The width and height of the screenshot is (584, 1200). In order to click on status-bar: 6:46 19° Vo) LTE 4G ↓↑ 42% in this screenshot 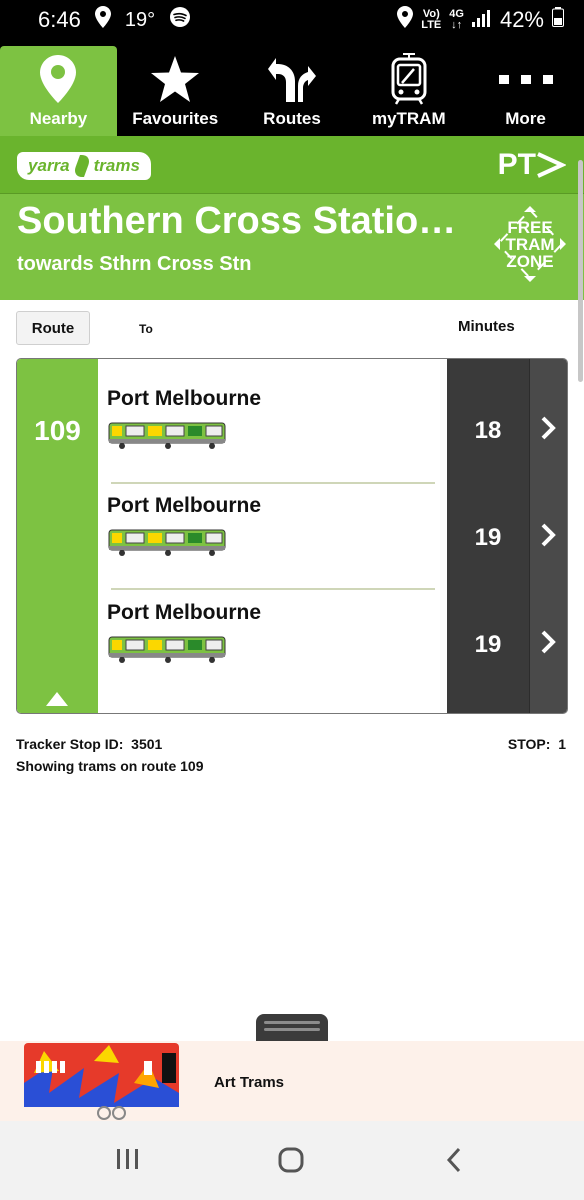, I will do `click(292, 20)`.